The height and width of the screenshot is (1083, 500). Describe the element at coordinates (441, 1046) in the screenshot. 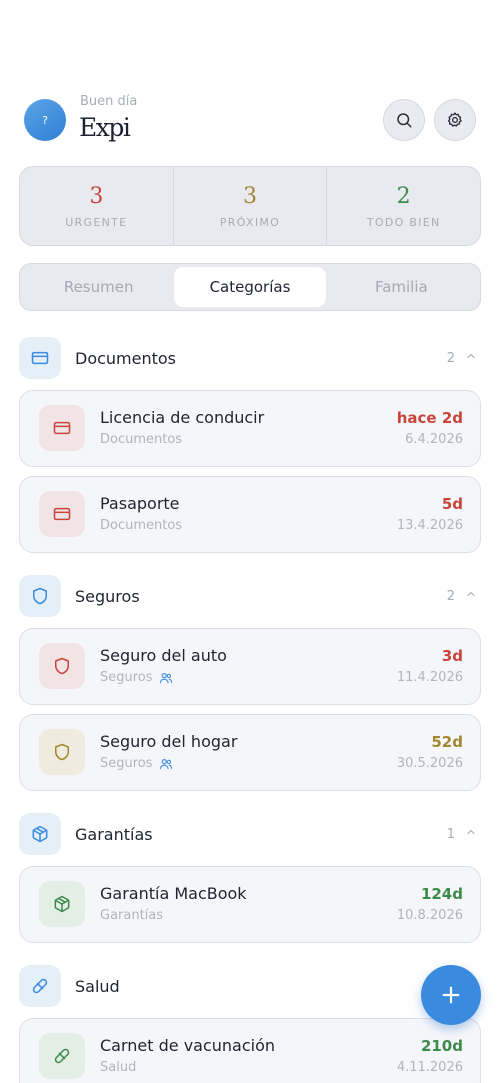

I see `item-days-remaining: 210d` at that location.